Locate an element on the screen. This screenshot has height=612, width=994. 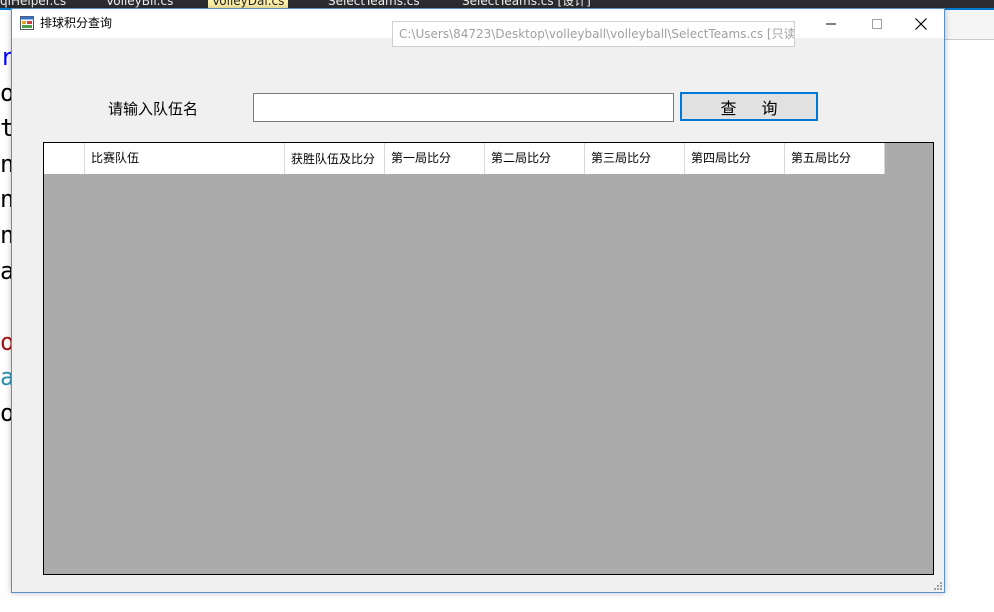
team-name-label: 请输入队伍名 is located at coordinates (153, 109).